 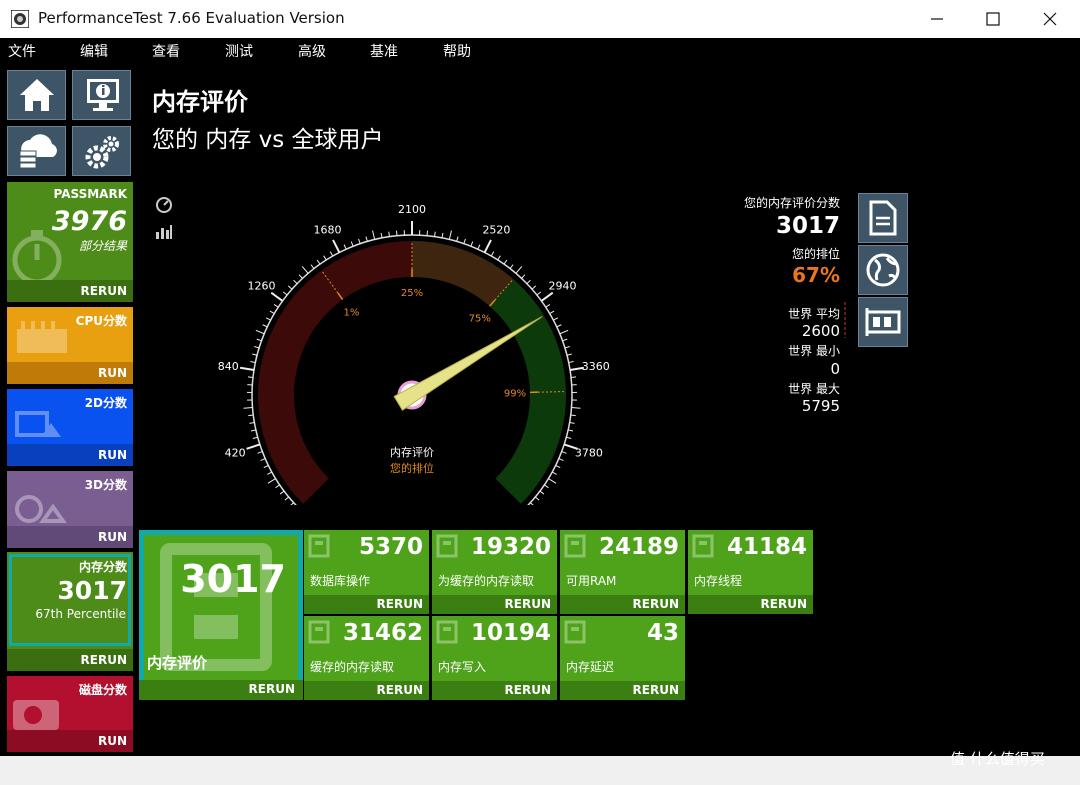 What do you see at coordinates (366, 572) in the screenshot?
I see `test-tile-database: 5370 数据库操作 RERUN` at bounding box center [366, 572].